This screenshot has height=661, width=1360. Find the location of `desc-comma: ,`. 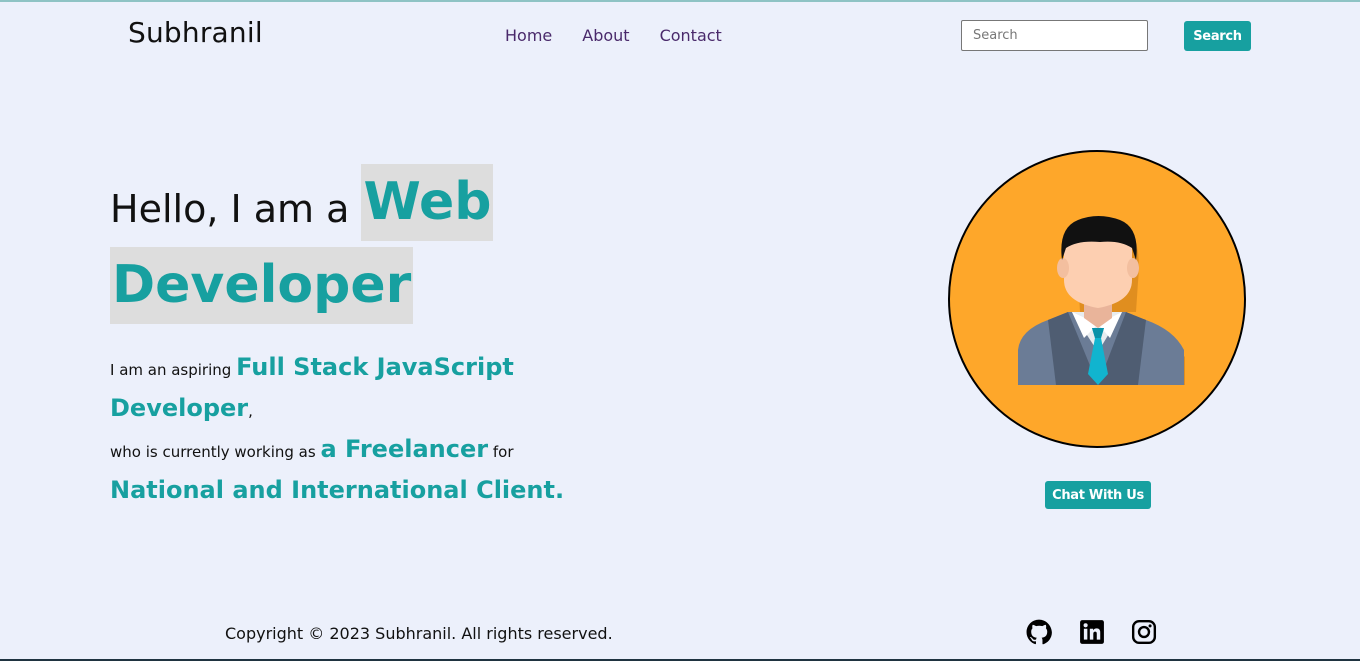

desc-comma: , is located at coordinates (250, 411).